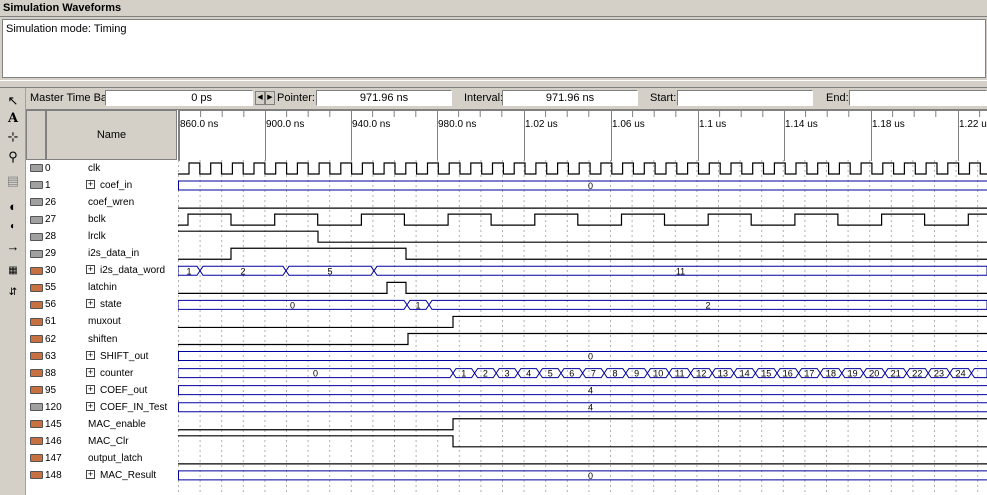 This screenshot has width=987, height=495. What do you see at coordinates (270, 98) in the screenshot?
I see `next-transition-button: ▶` at bounding box center [270, 98].